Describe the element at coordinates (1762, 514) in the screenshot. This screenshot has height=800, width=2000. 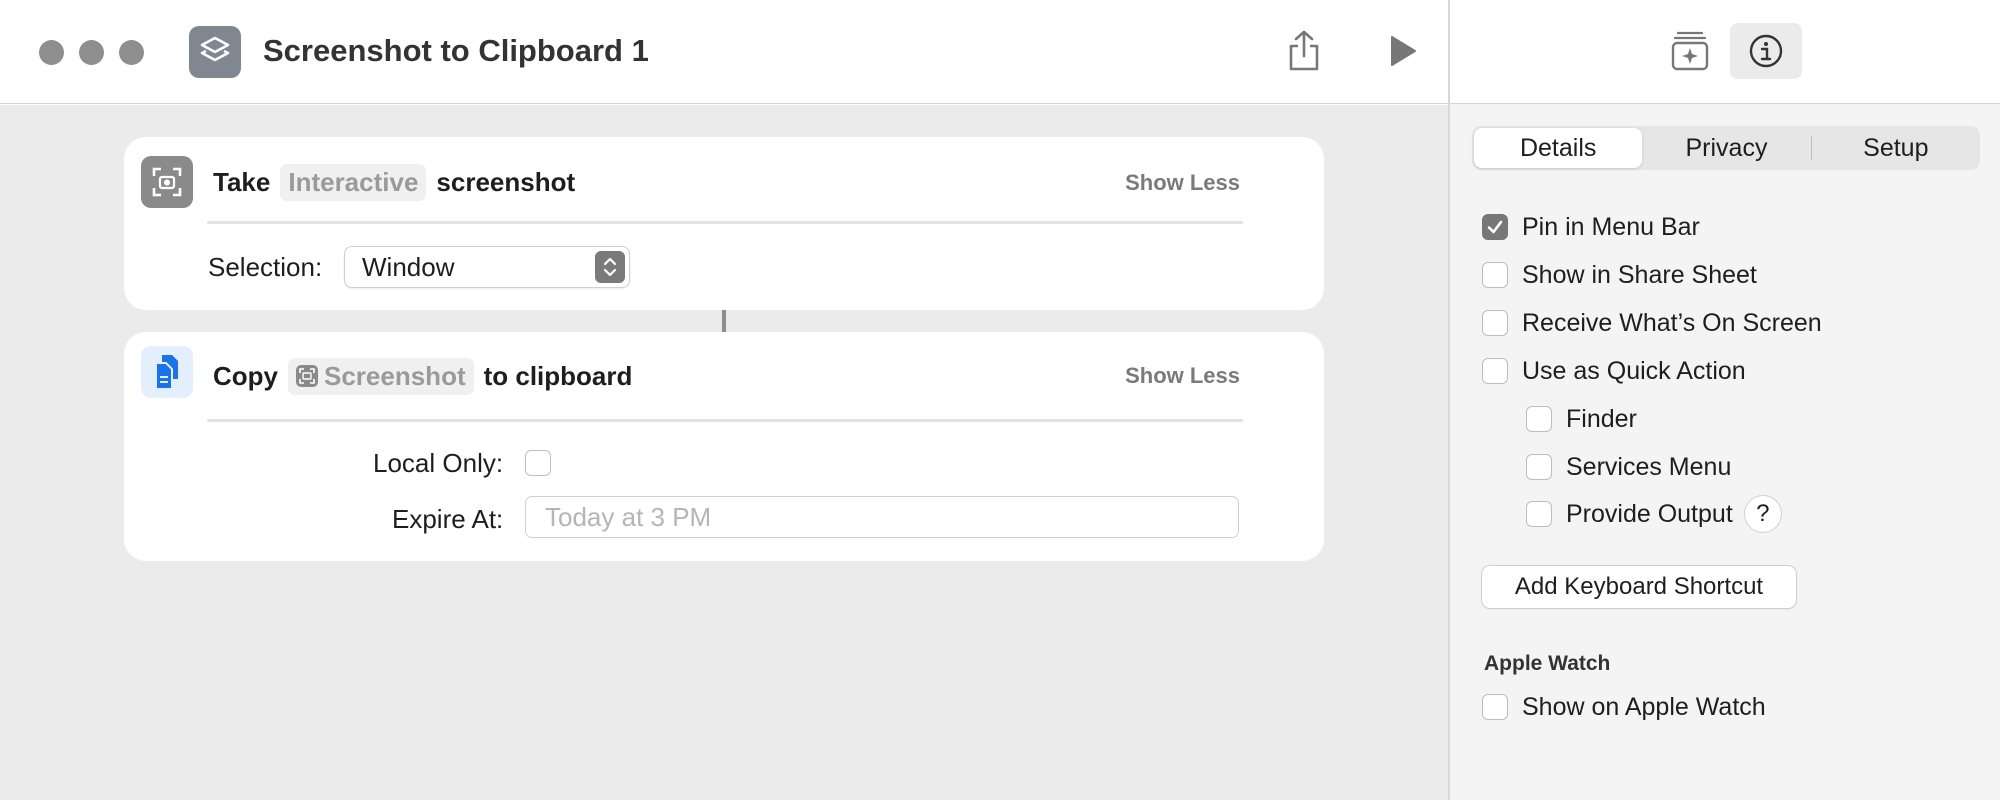
I see `help-button: ?` at that location.